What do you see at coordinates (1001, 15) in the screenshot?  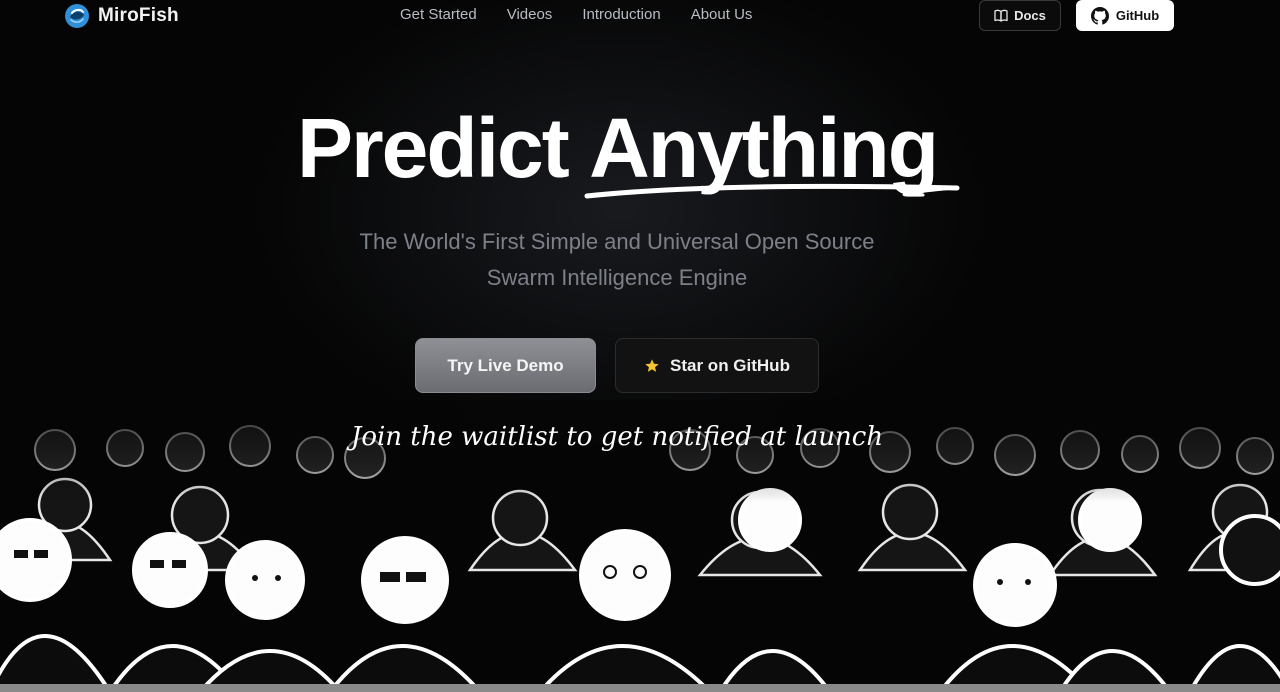 I see `book-icon` at bounding box center [1001, 15].